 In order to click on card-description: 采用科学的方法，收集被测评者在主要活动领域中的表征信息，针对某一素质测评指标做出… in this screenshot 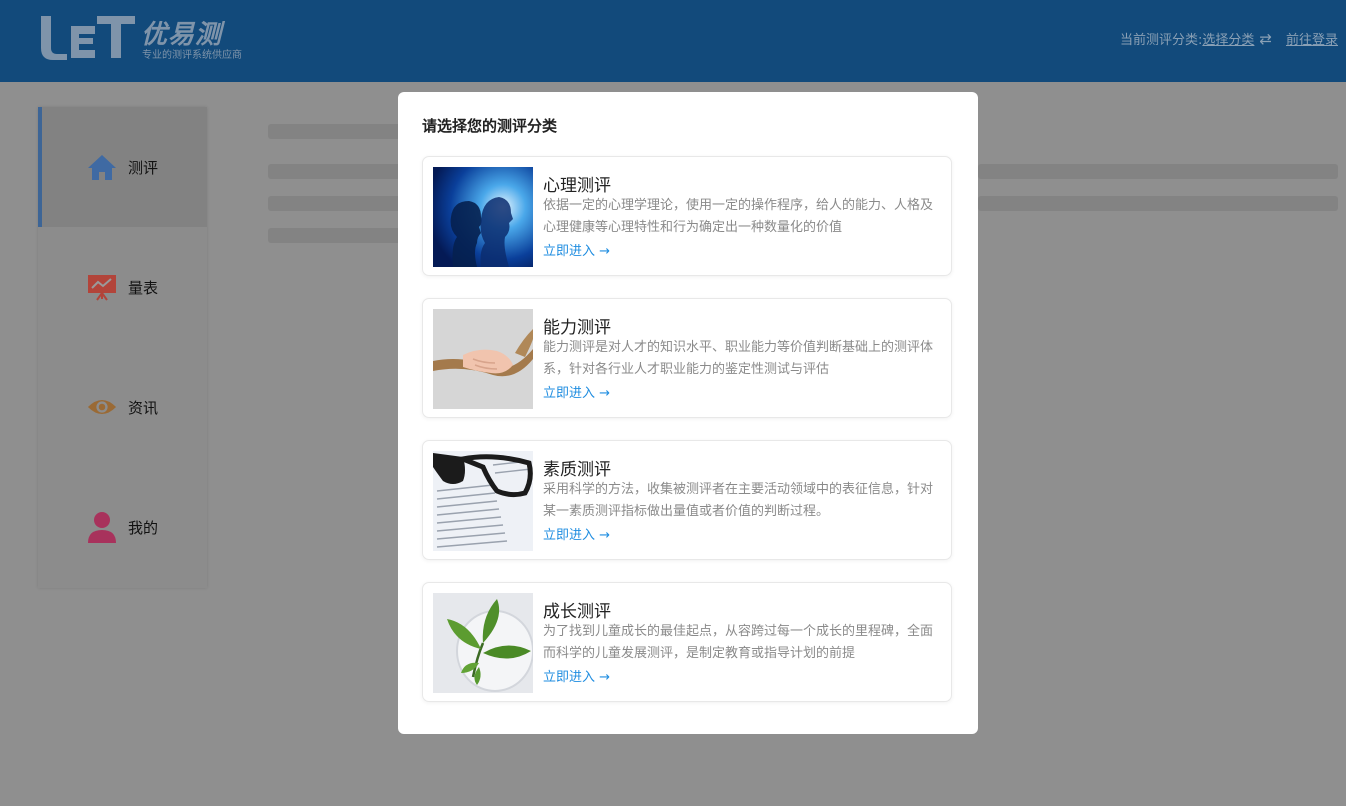, I will do `click(738, 500)`.